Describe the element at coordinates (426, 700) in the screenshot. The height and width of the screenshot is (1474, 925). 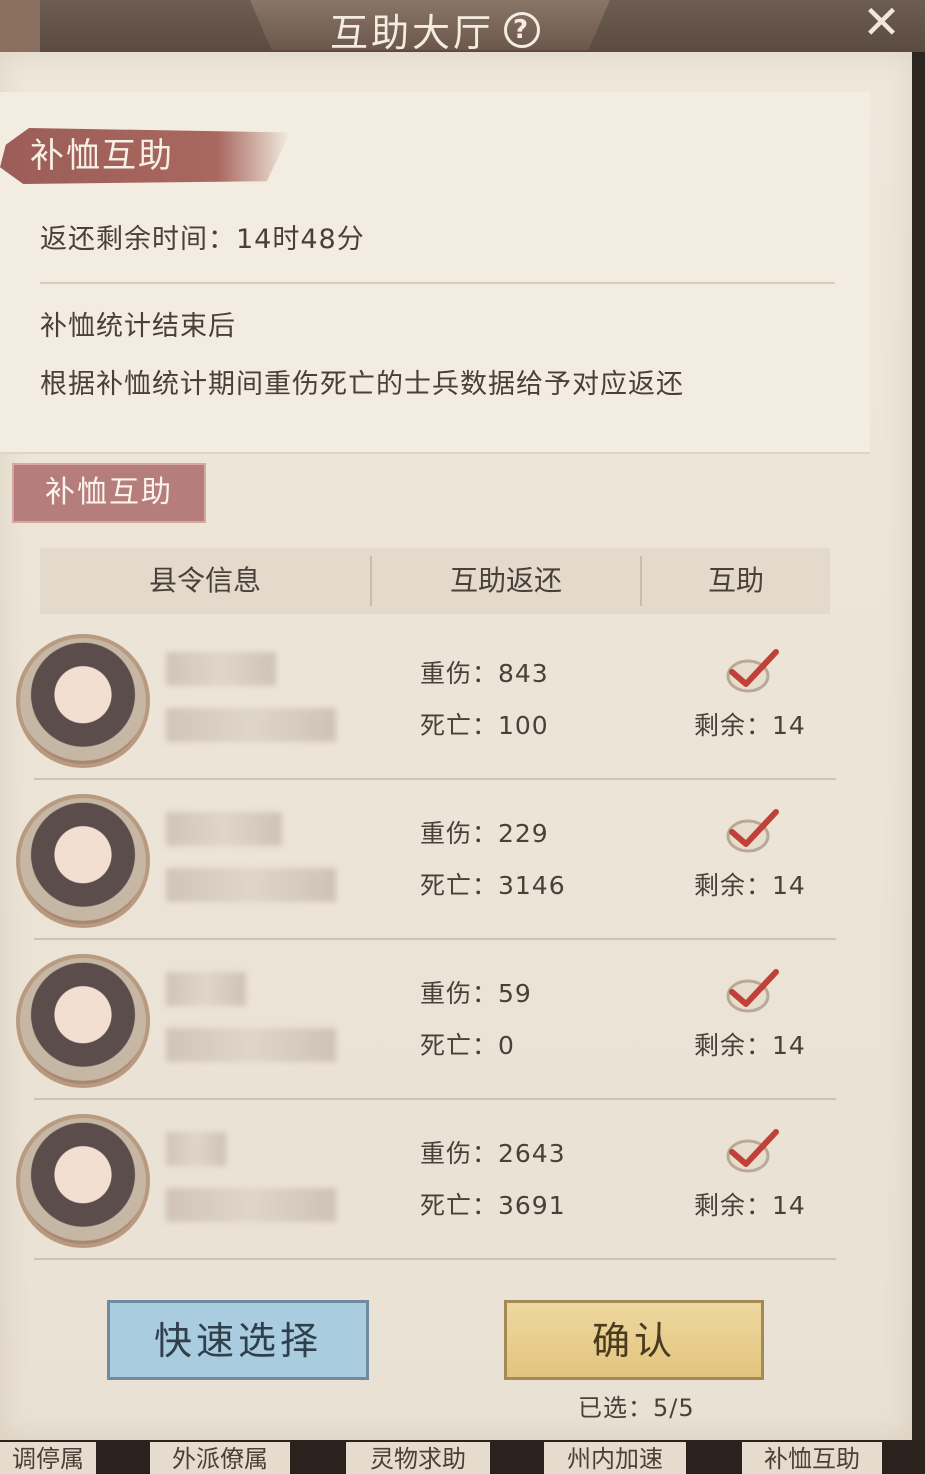
I see `table-row: 重伤：843 死亡：100 剩余：14` at that location.